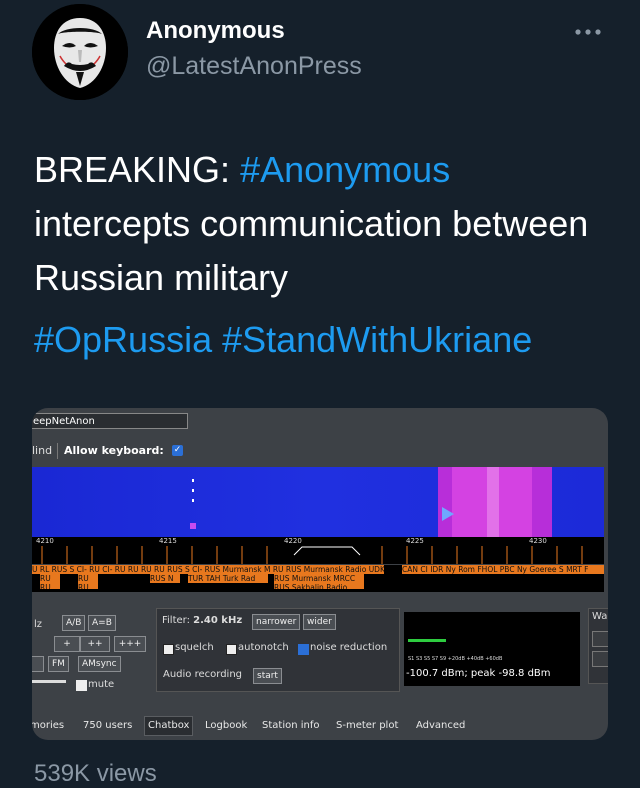  What do you see at coordinates (283, 340) in the screenshot?
I see `tweet-hashtags: #OpRussia #StandWithUkriane` at bounding box center [283, 340].